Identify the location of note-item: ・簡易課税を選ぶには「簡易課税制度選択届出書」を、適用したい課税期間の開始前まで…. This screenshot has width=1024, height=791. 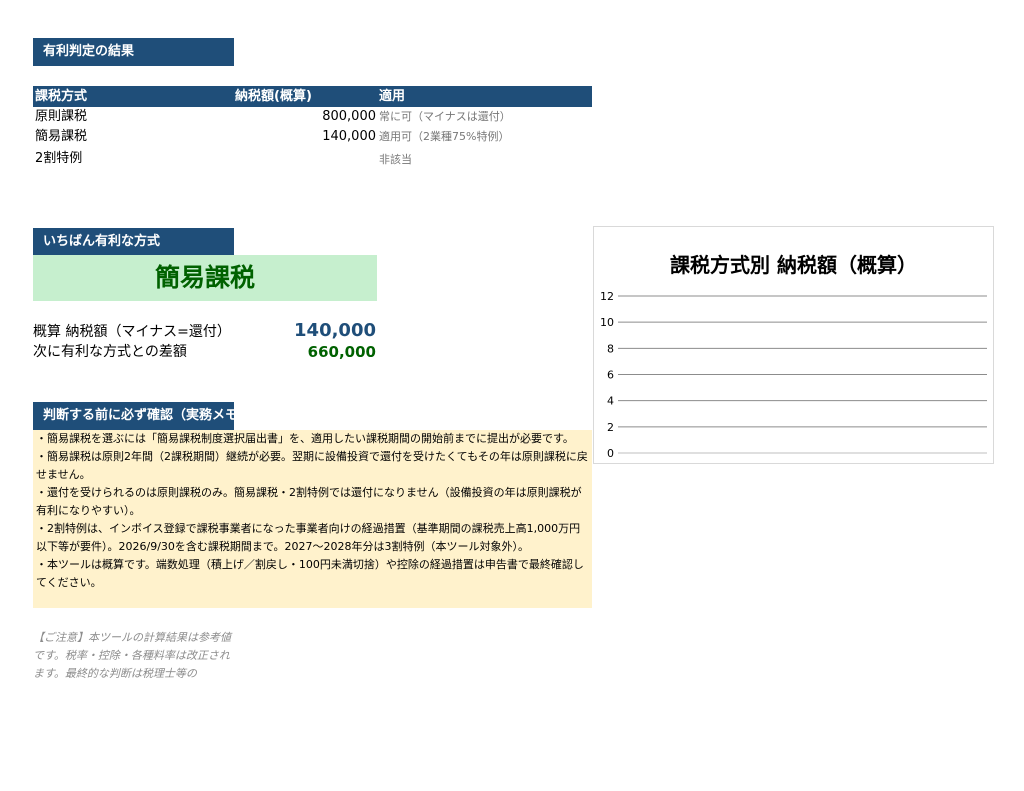
(305, 438).